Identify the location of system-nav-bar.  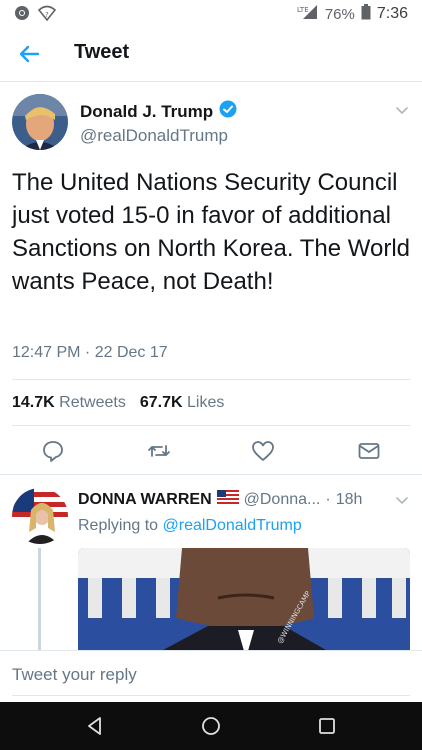
(211, 726).